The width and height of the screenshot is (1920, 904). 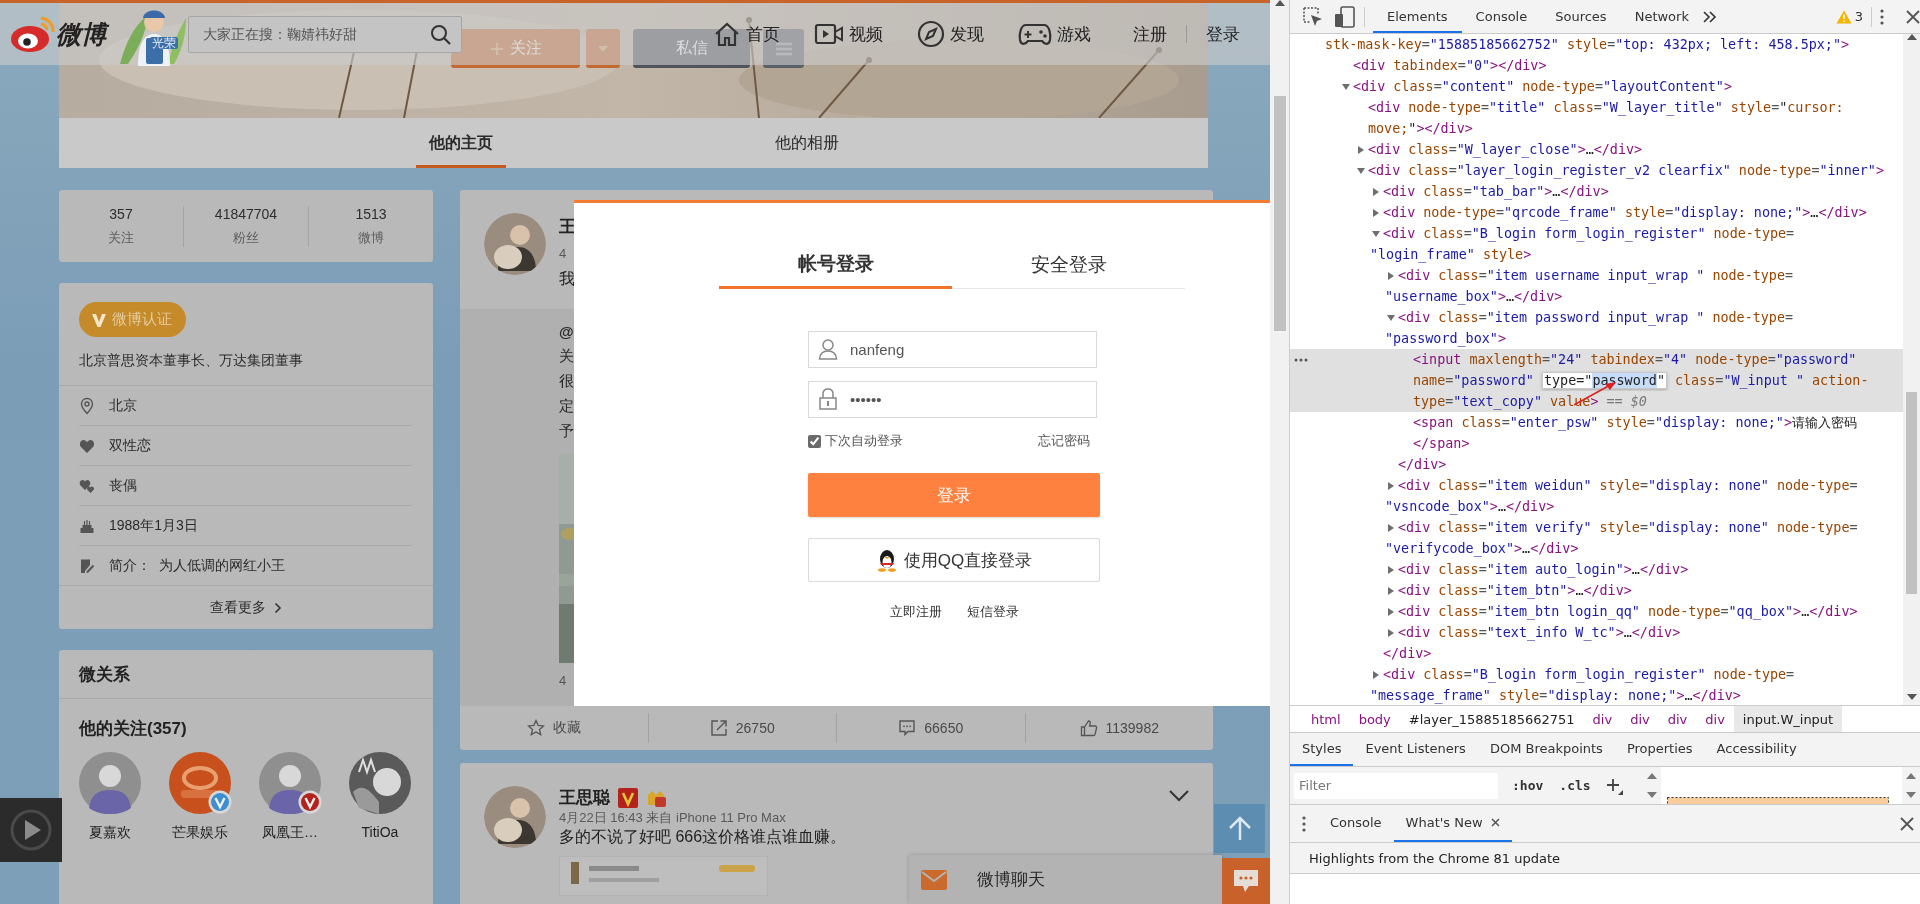 What do you see at coordinates (807, 143) in the screenshot?
I see `profile-tab: 他的相册` at bounding box center [807, 143].